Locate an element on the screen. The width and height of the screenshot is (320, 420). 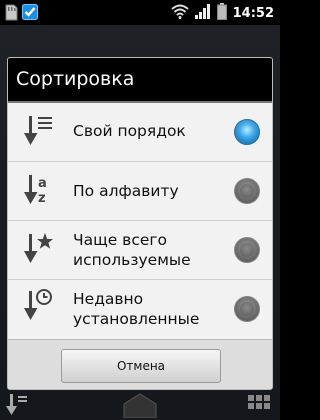
bottom-dock is located at coordinates (140, 405).